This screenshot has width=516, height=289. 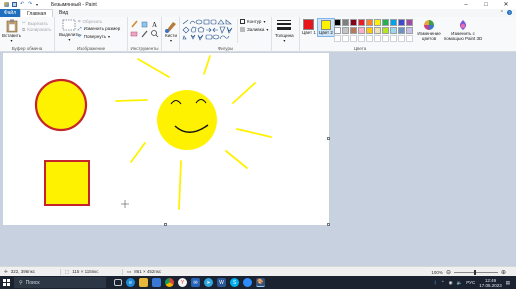 I want to click on minimize-button: –, so click(x=466, y=4).